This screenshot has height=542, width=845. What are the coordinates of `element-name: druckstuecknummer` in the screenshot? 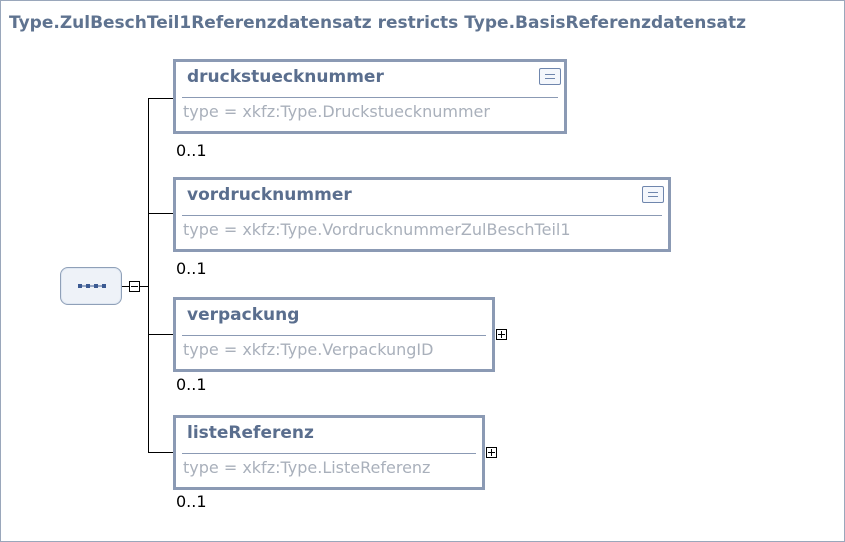 It's located at (285, 77).